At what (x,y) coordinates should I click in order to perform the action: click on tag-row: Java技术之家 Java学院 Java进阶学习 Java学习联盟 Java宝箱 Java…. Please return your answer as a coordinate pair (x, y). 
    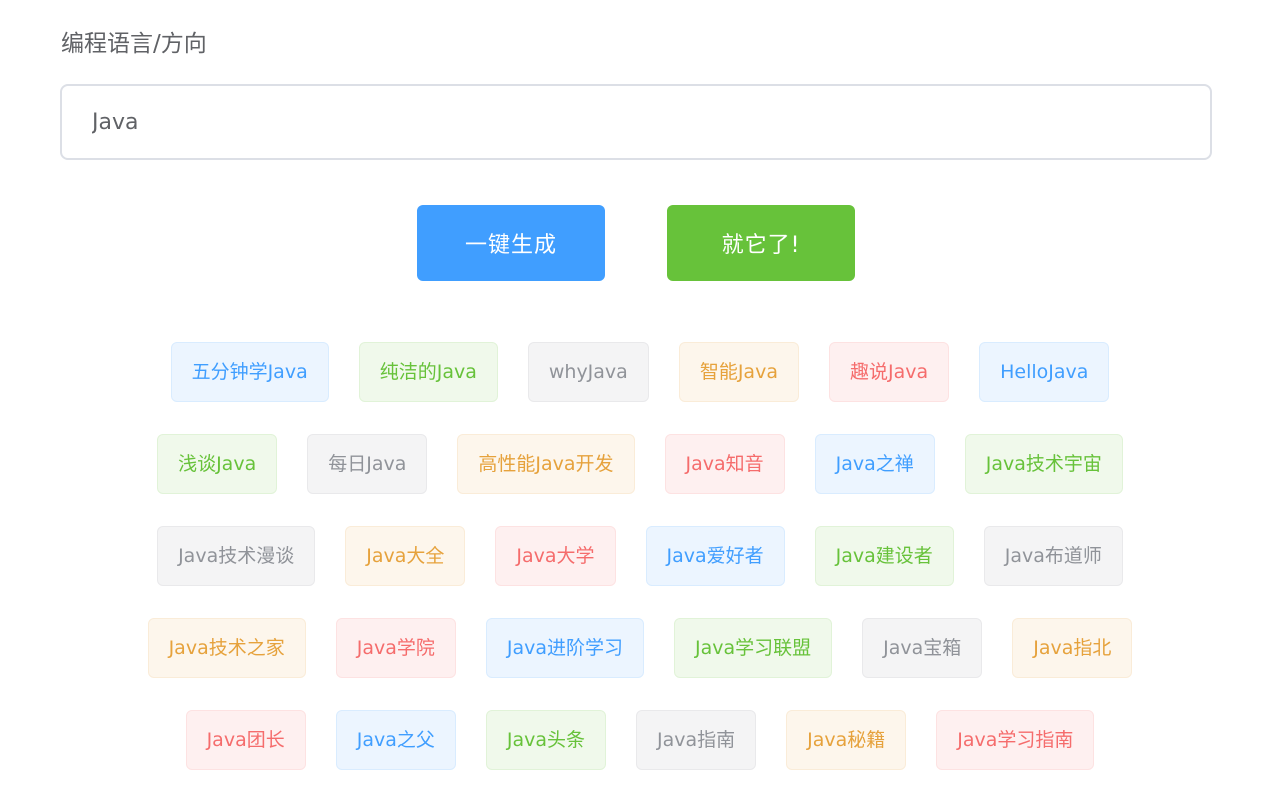
    Looking at the image, I should click on (640, 648).